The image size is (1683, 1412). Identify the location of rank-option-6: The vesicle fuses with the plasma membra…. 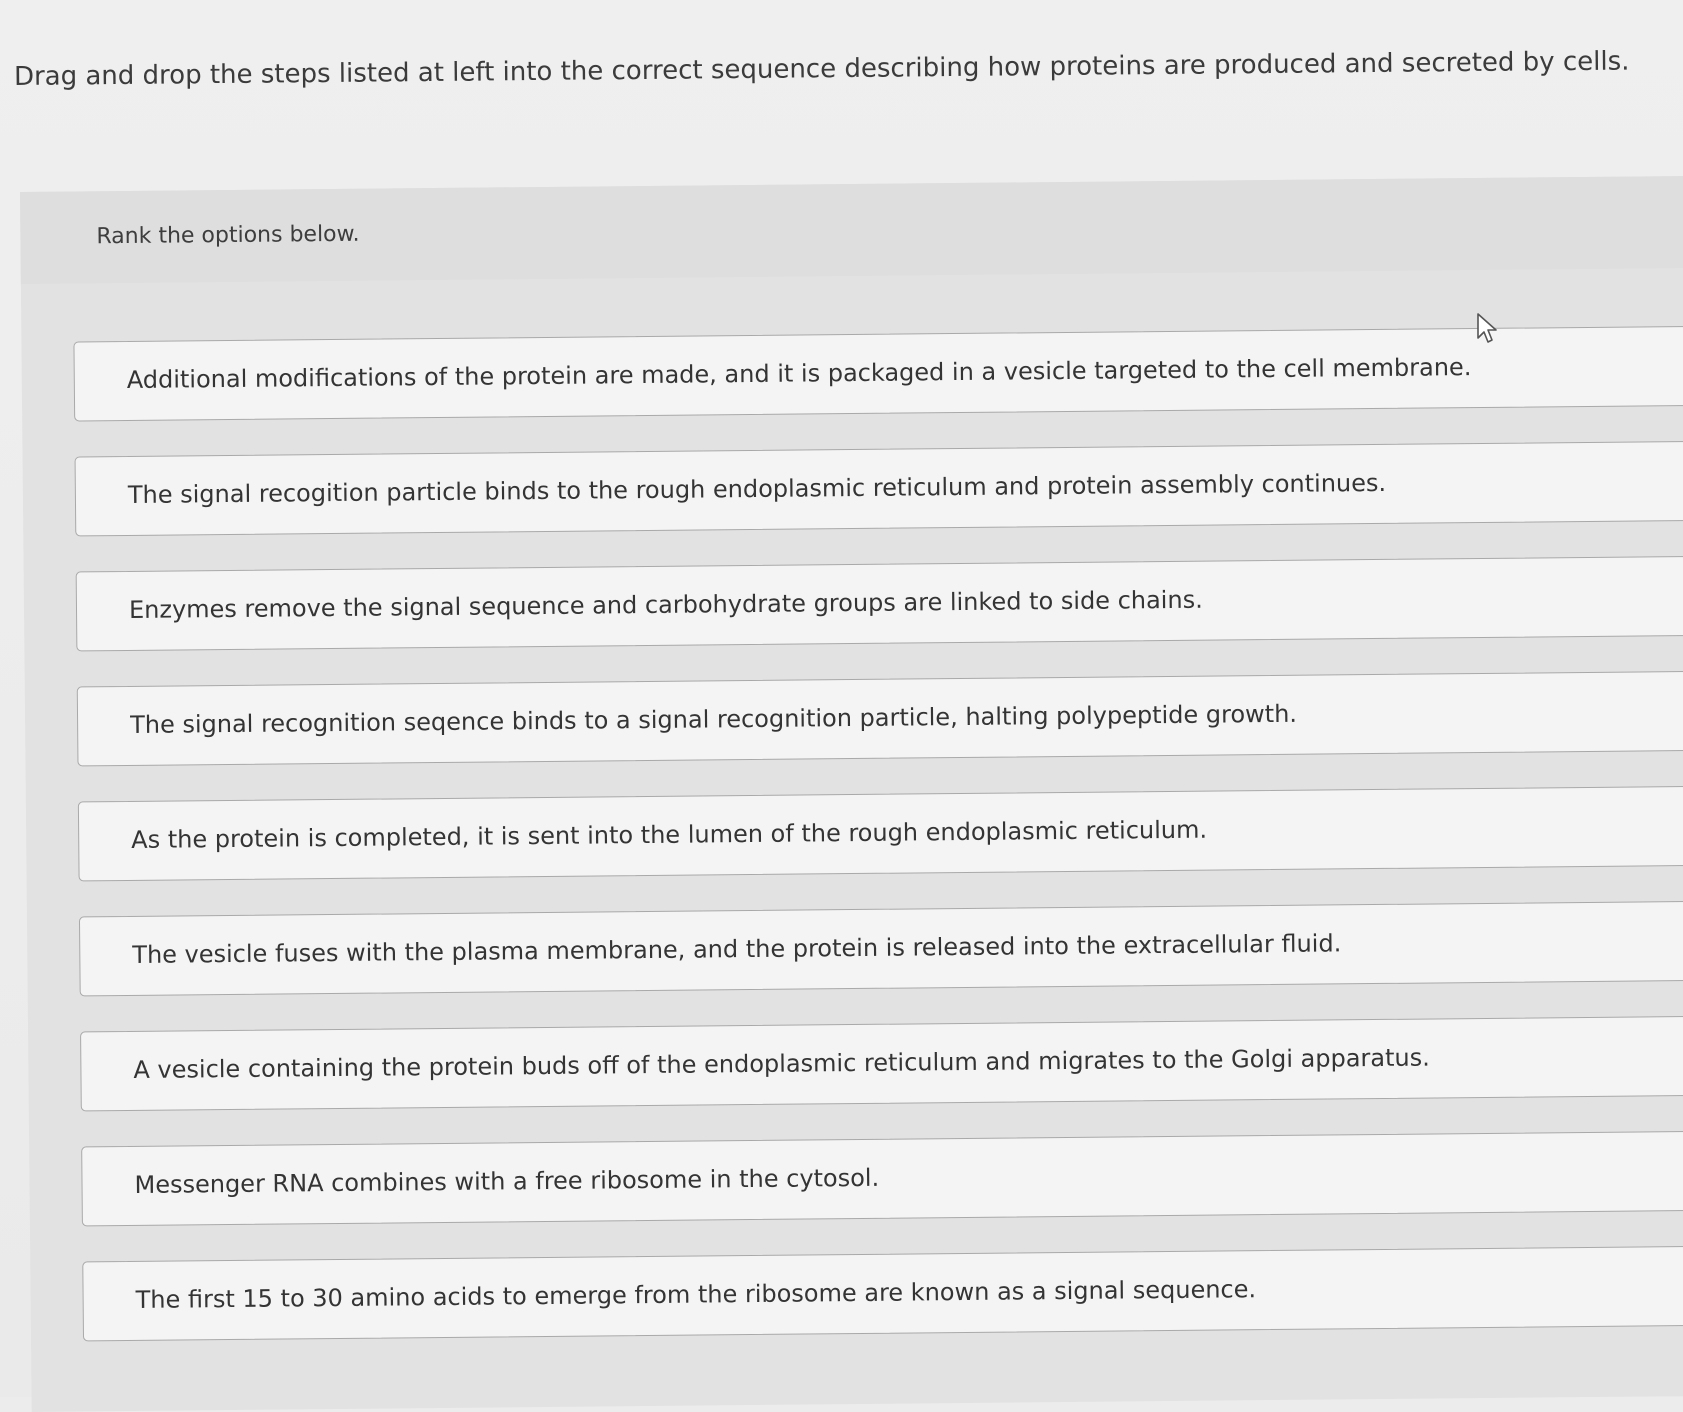
(880, 948).